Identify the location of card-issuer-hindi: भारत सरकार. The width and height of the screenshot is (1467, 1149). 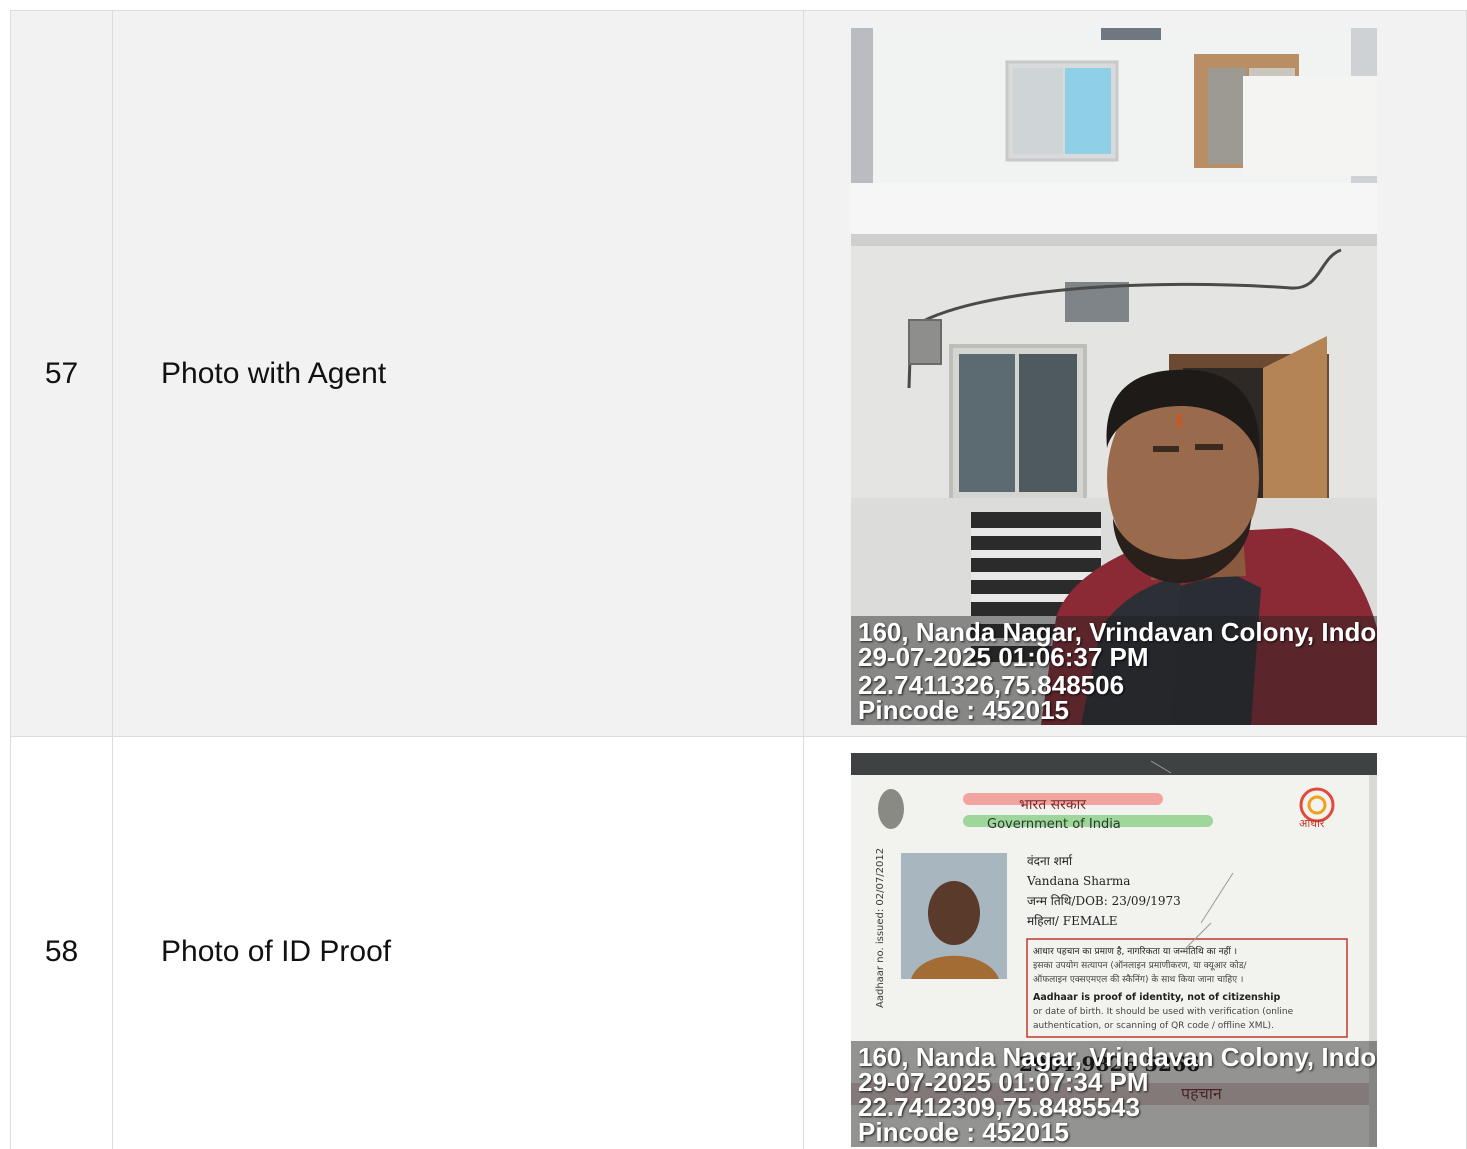
(1052, 805).